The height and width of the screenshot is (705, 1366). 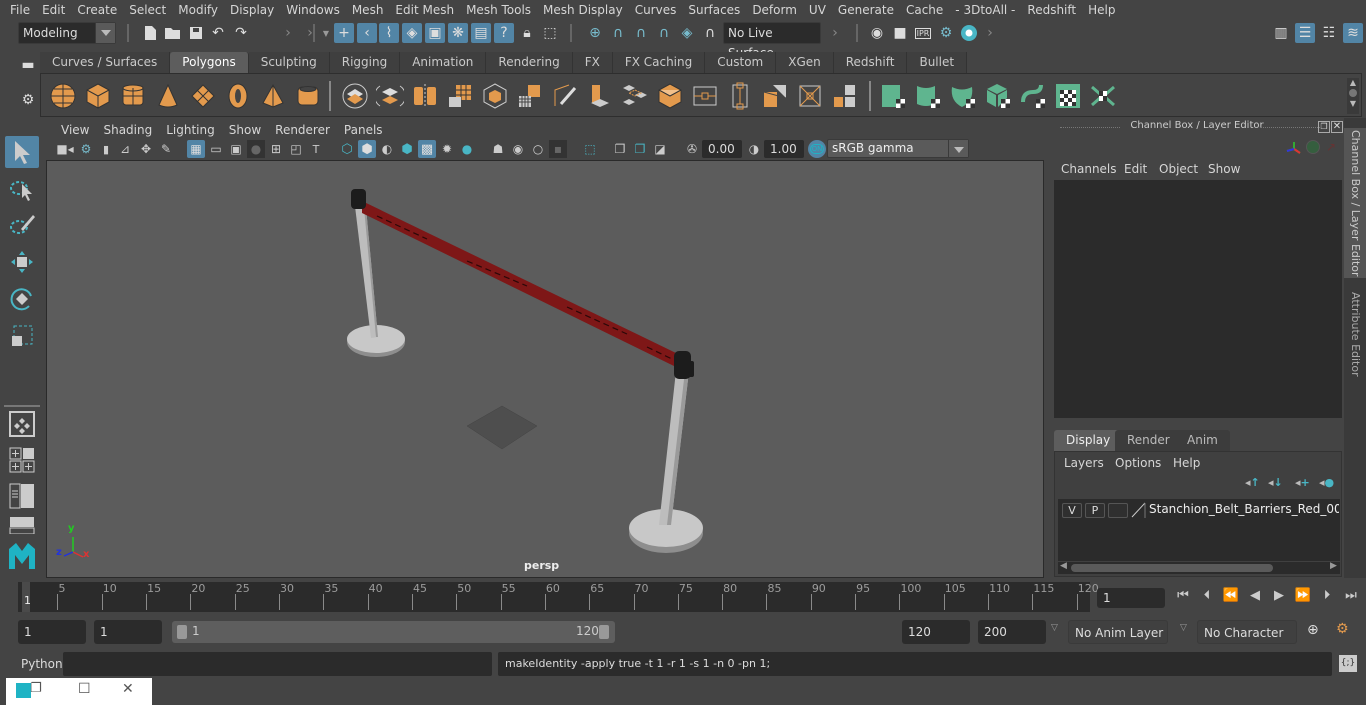 I want to click on tool-settings-toggle-icon: ☷, so click(x=1329, y=33).